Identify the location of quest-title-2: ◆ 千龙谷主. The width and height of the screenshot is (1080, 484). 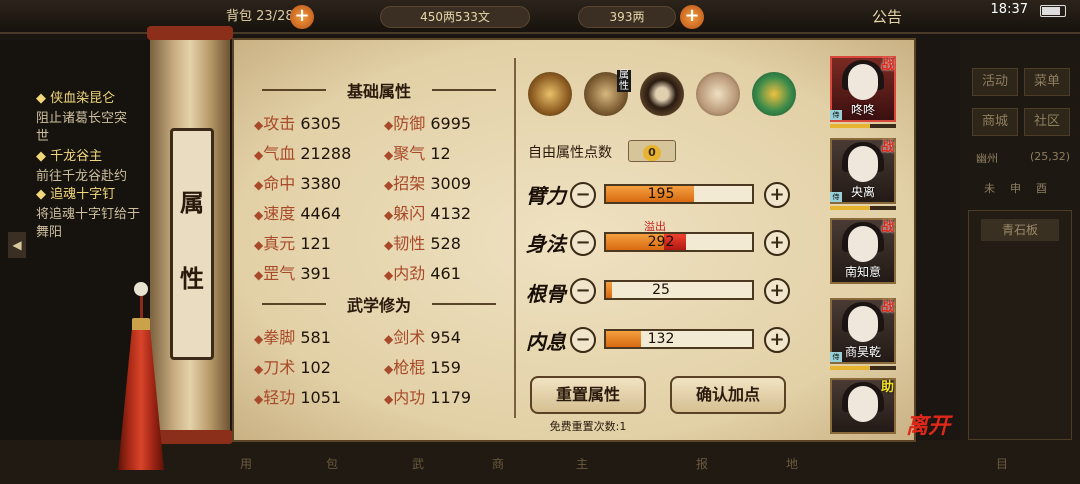
(69, 157).